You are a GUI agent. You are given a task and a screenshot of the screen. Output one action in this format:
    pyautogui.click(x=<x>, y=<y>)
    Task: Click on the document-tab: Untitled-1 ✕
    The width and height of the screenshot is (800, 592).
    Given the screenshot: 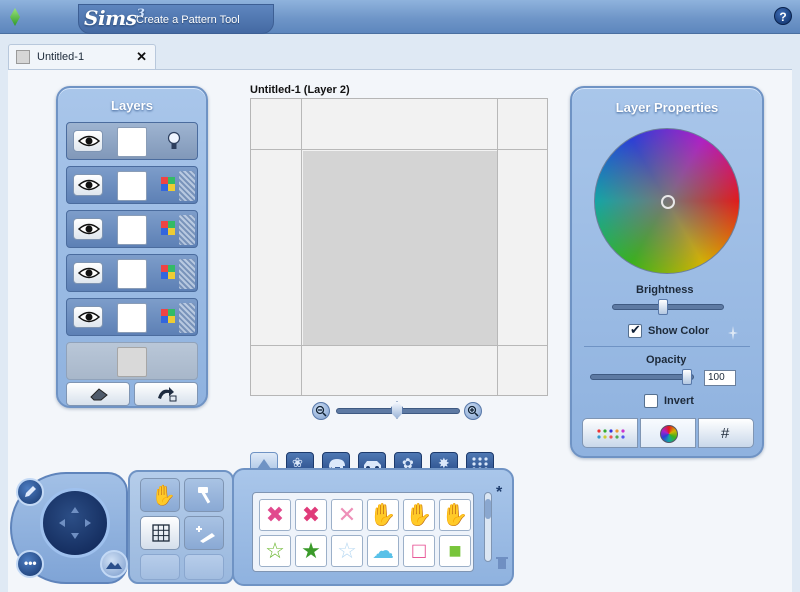 What is the action you would take?
    pyautogui.click(x=82, y=57)
    